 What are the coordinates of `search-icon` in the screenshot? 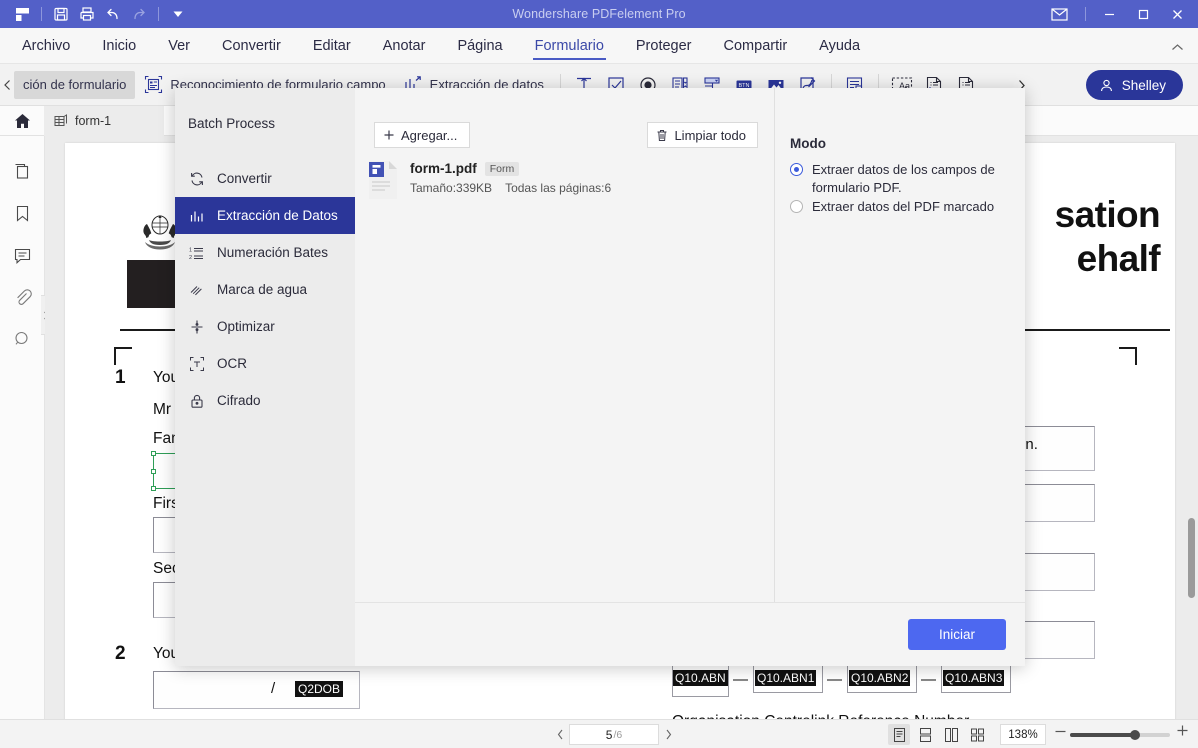 It's located at (22, 339).